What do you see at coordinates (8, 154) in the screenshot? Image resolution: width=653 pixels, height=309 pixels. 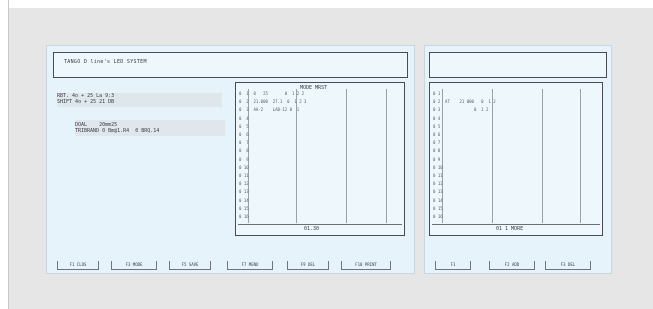 I see `left-divider` at bounding box center [8, 154].